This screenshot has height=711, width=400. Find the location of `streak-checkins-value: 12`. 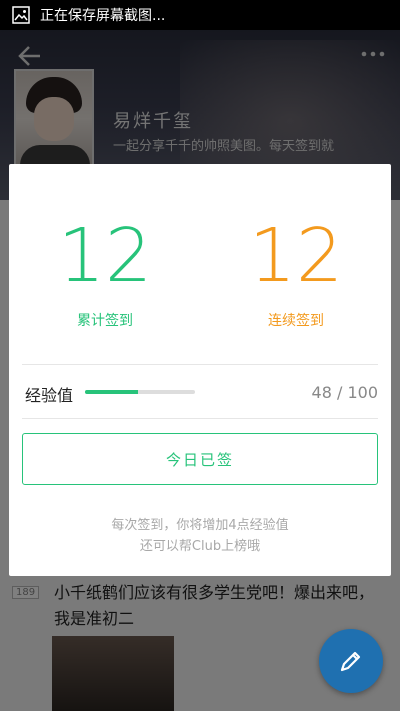

streak-checkins-value: 12 is located at coordinates (296, 256).